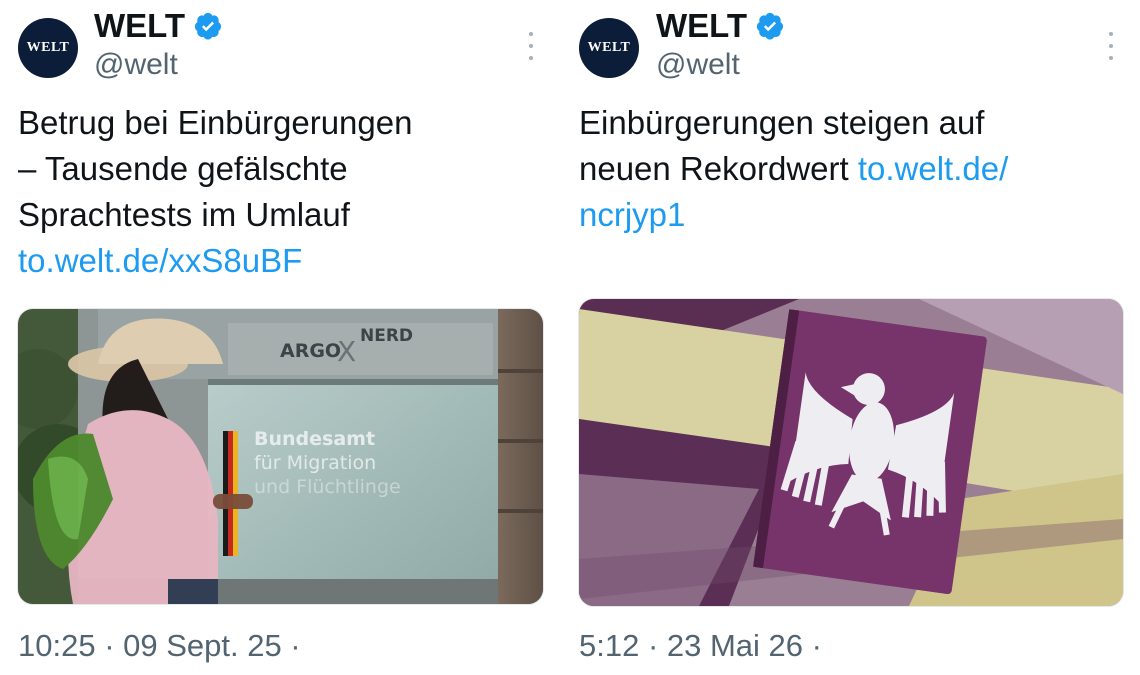  Describe the element at coordinates (870, 452) in the screenshot. I see `passport-book` at that location.